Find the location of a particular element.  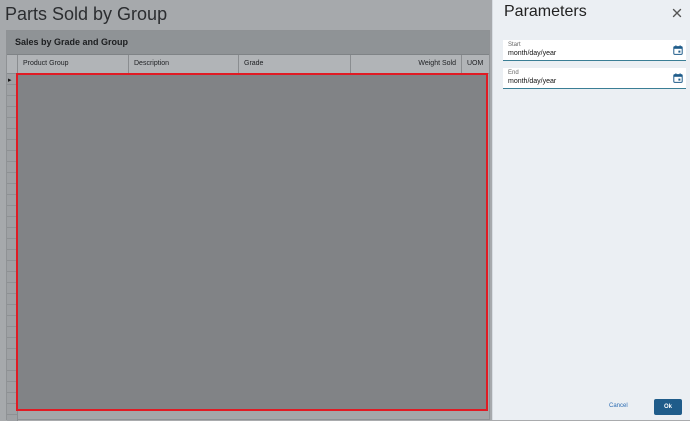

start-date-label: Start is located at coordinates (514, 45).